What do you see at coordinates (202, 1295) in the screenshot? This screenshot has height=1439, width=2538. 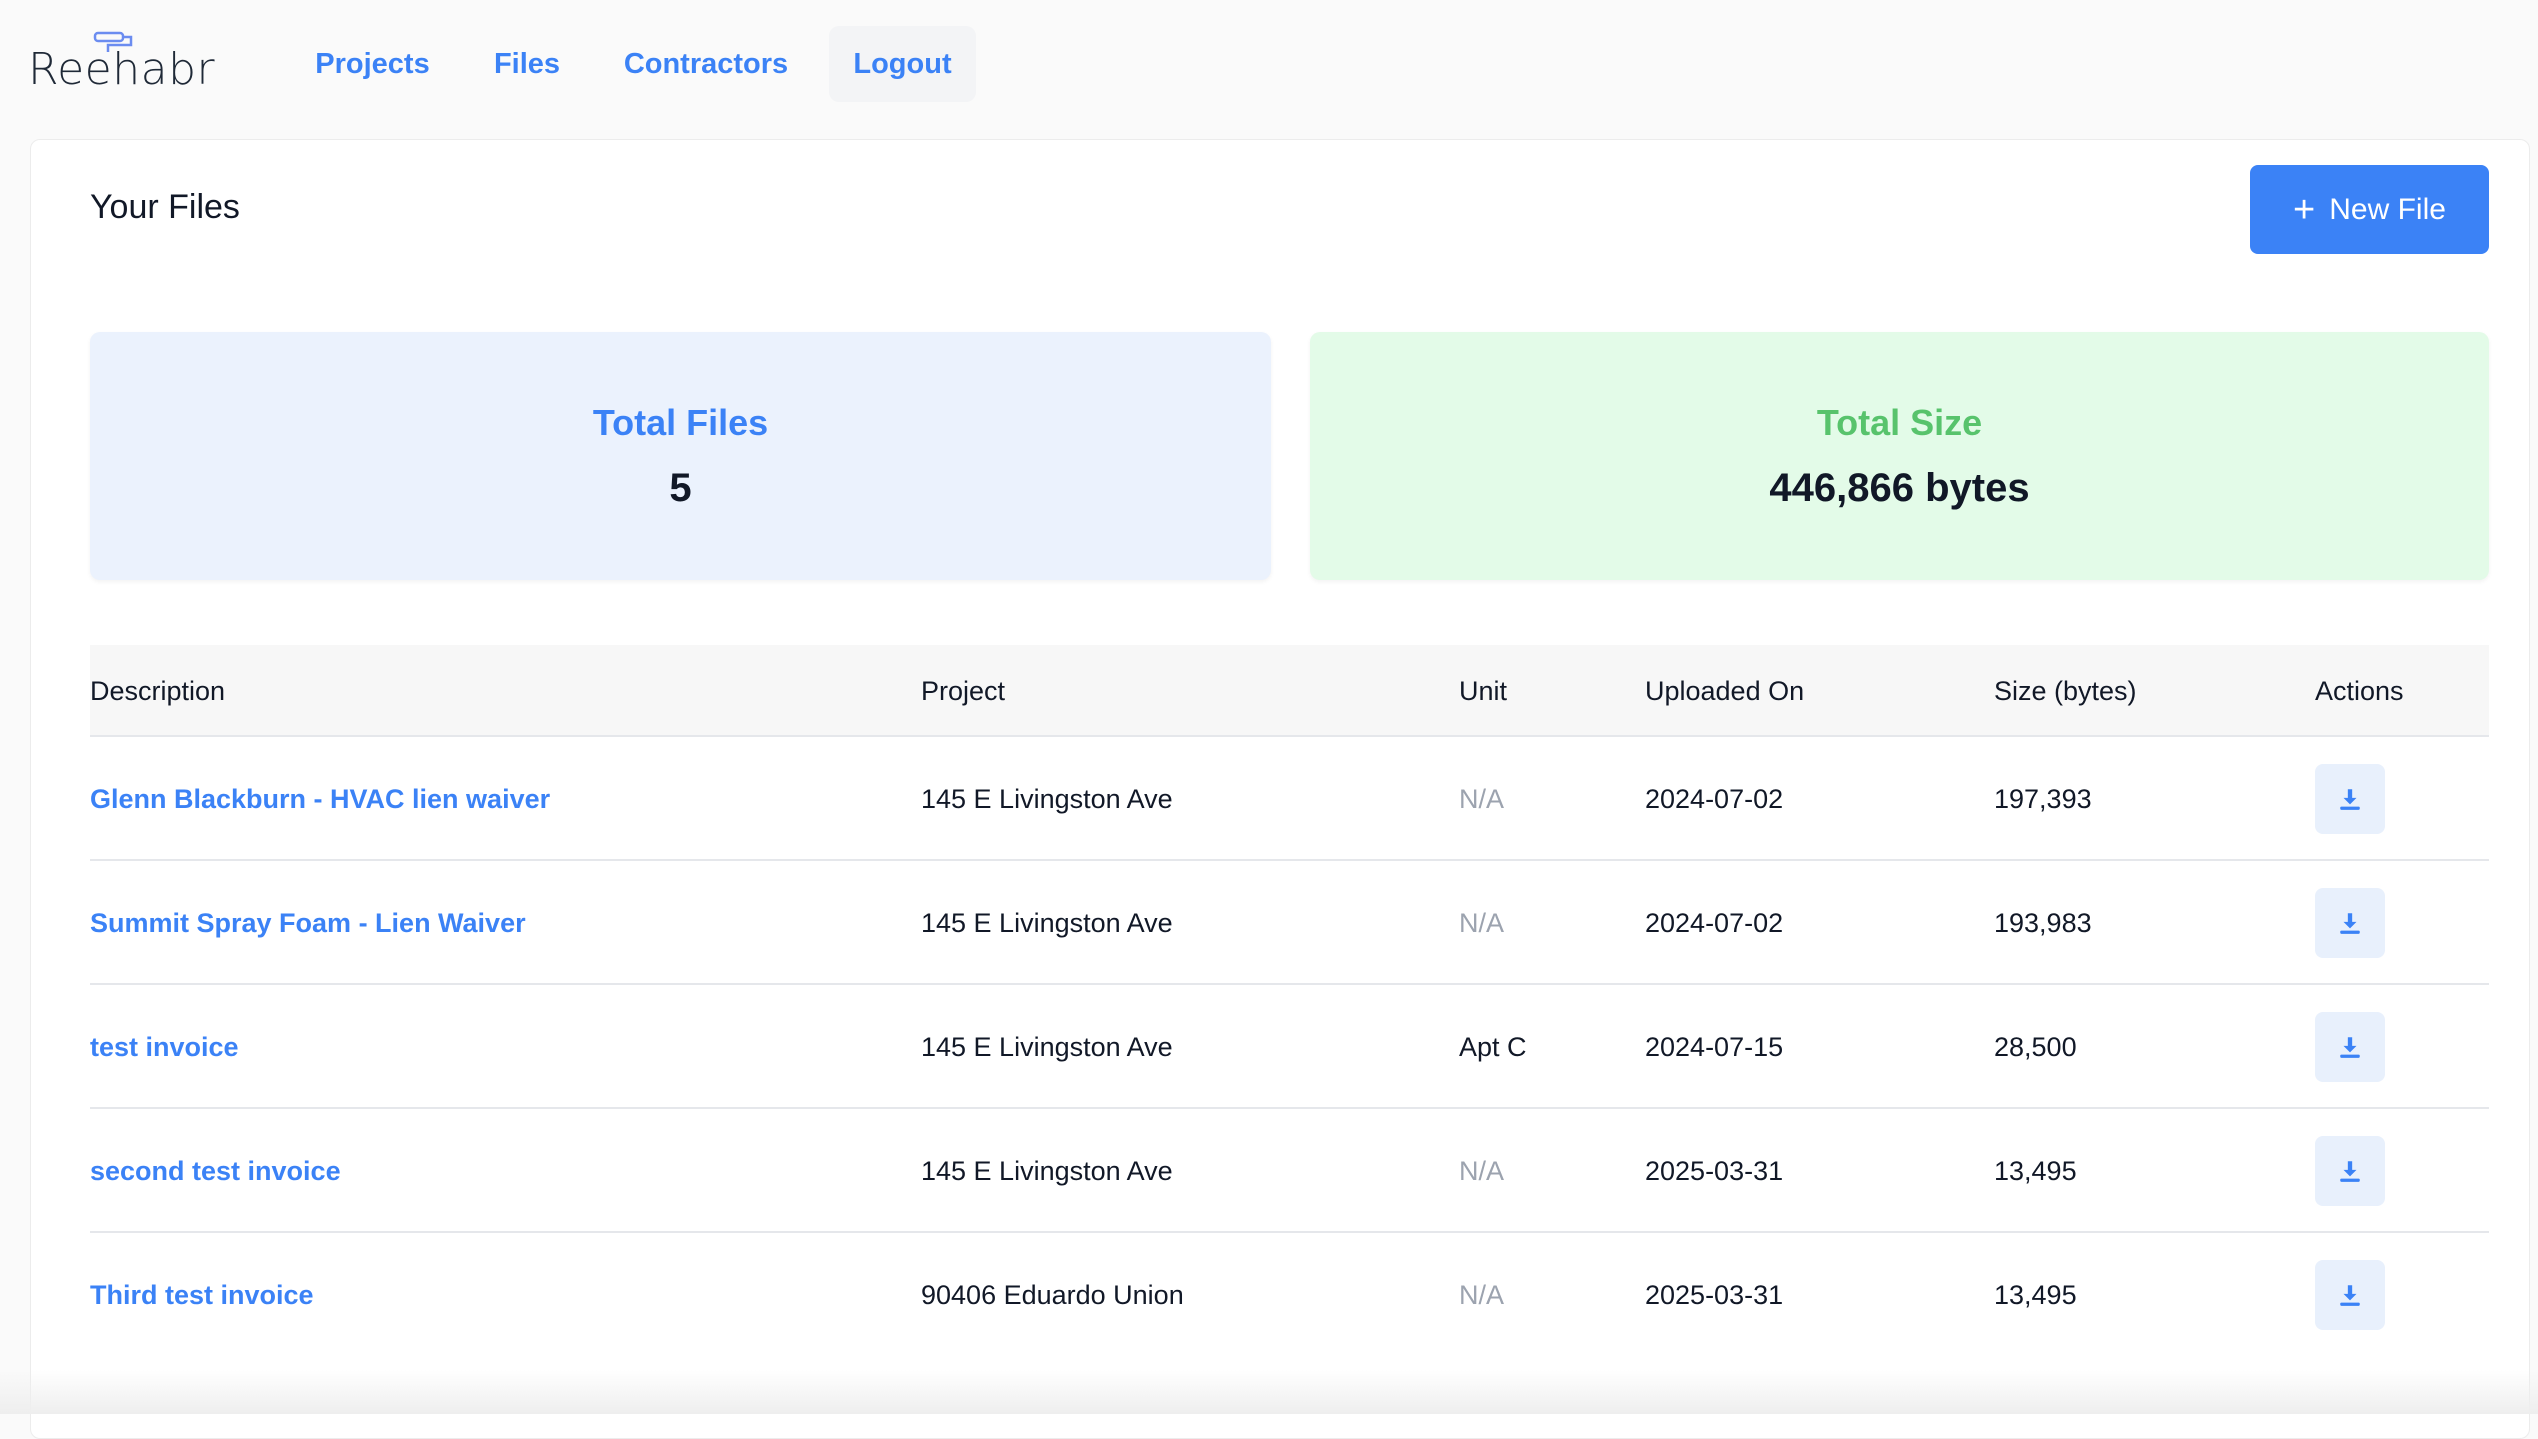 I see `file-description-link: Third test invoice` at bounding box center [202, 1295].